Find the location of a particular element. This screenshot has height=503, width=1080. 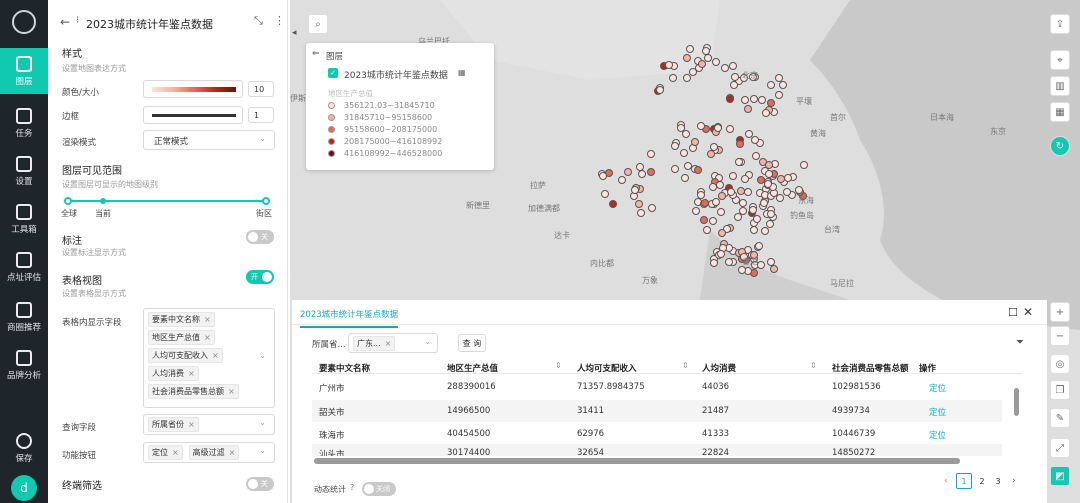

close-icon: ✕ is located at coordinates (1028, 312).